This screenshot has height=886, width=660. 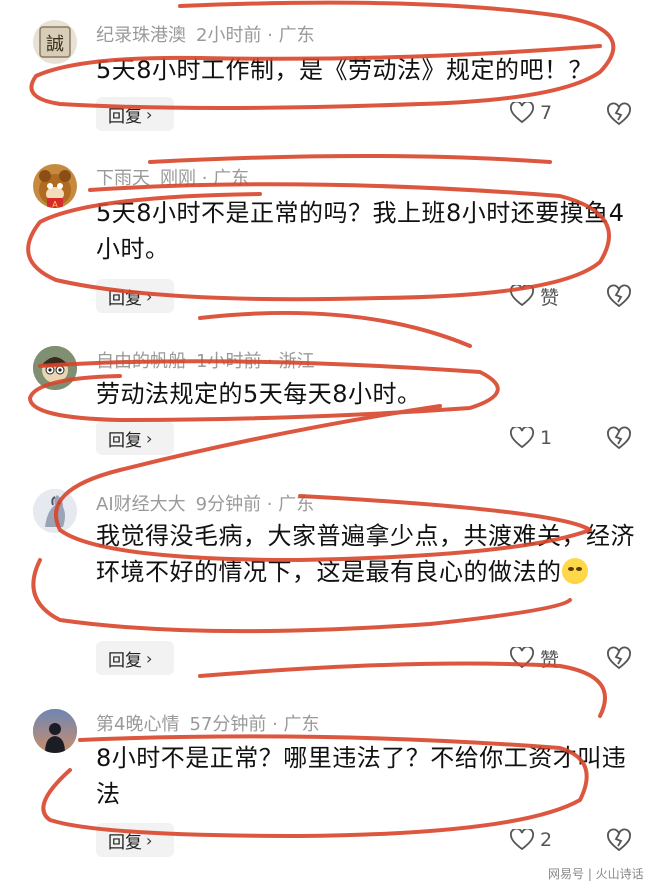 I want to click on seal-avatar-icon: 誠, so click(x=55, y=42).